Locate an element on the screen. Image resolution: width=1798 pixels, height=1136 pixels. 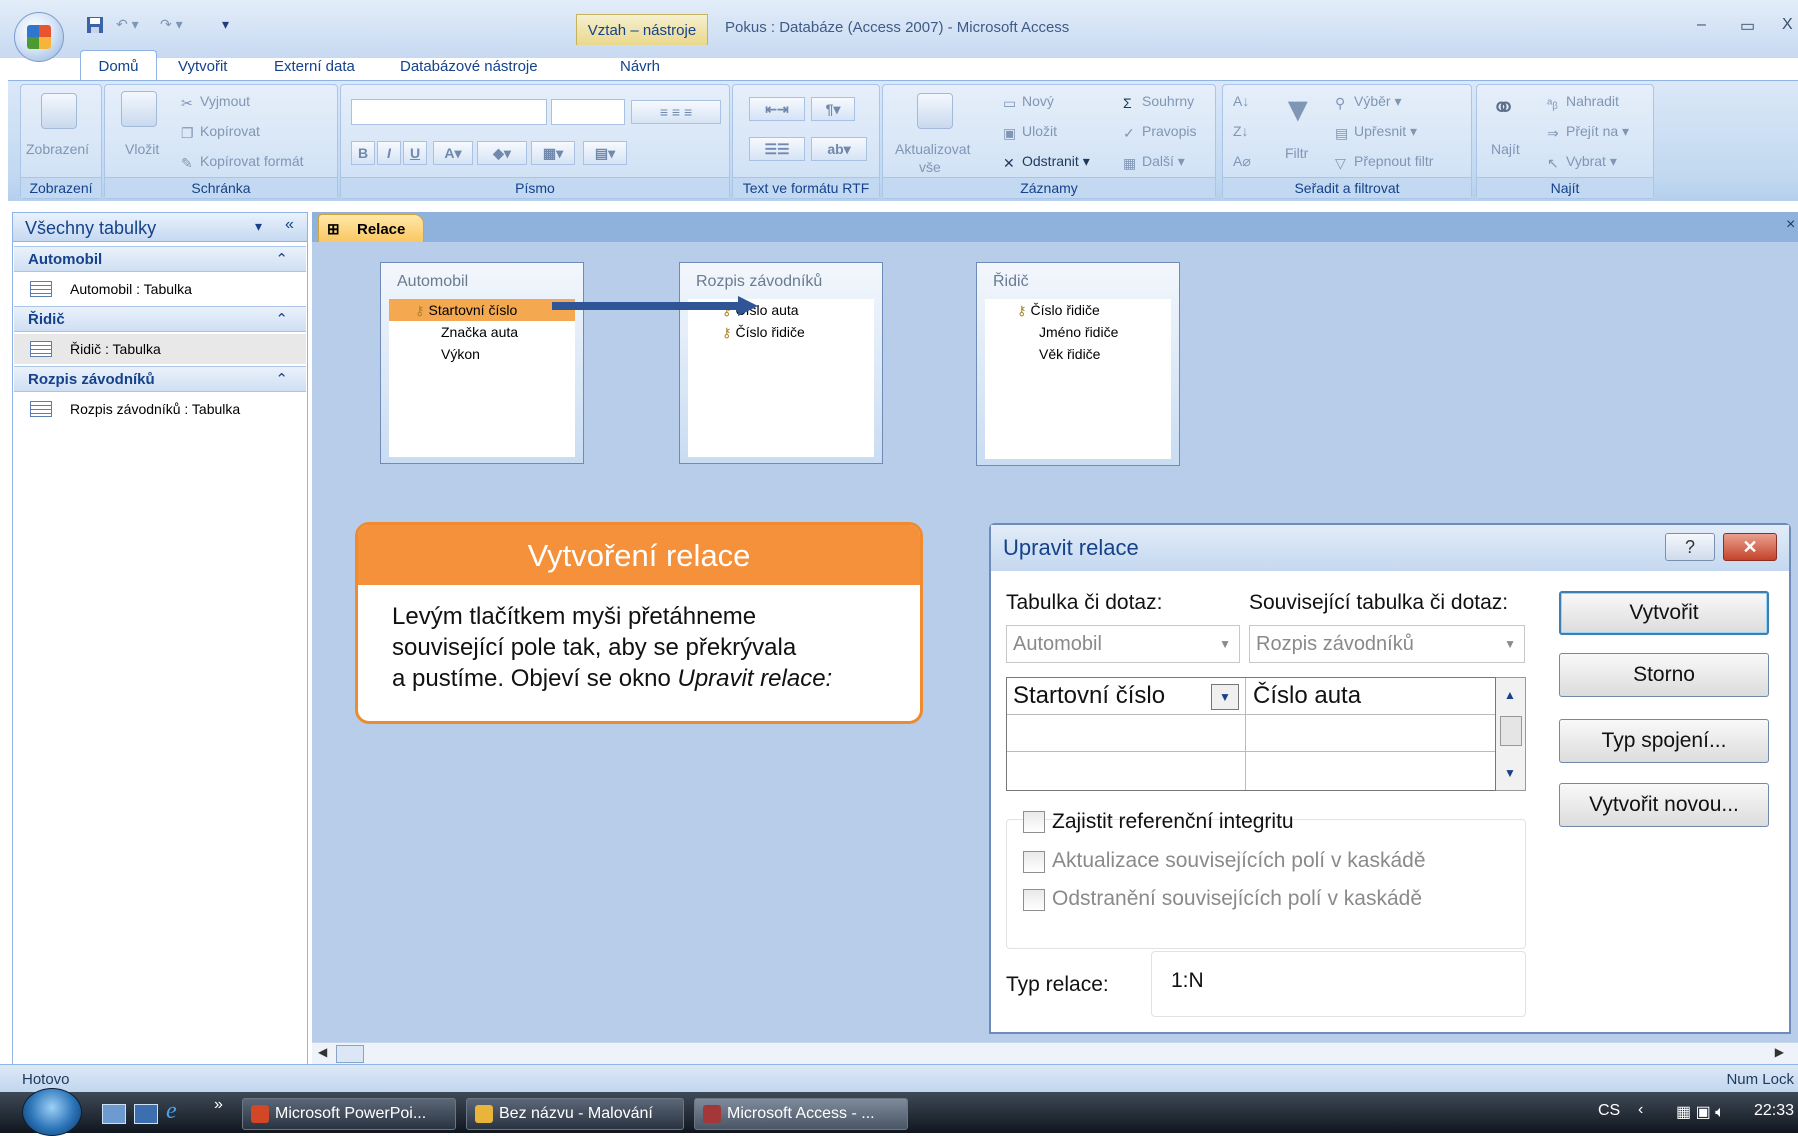
list-icon: ☰☰ is located at coordinates (777, 149).